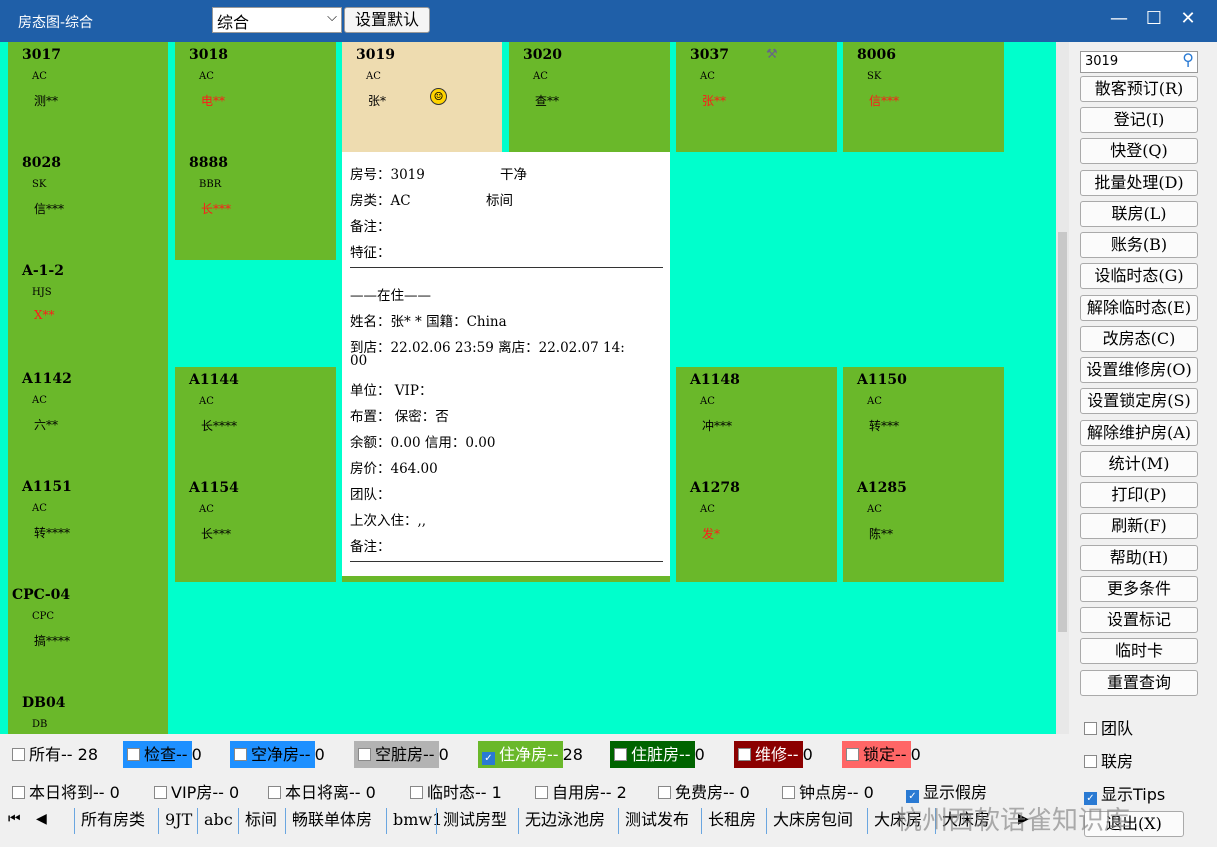 This screenshot has height=847, width=1217. What do you see at coordinates (214, 488) in the screenshot?
I see `room-number: A1154` at bounding box center [214, 488].